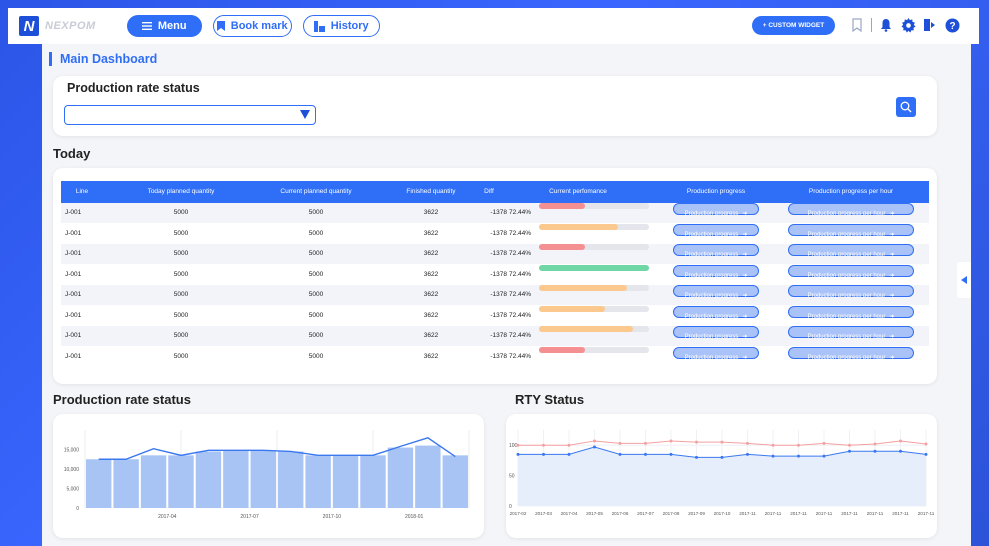  Describe the element at coordinates (29, 26) in the screenshot. I see `logo-mark: N` at that location.